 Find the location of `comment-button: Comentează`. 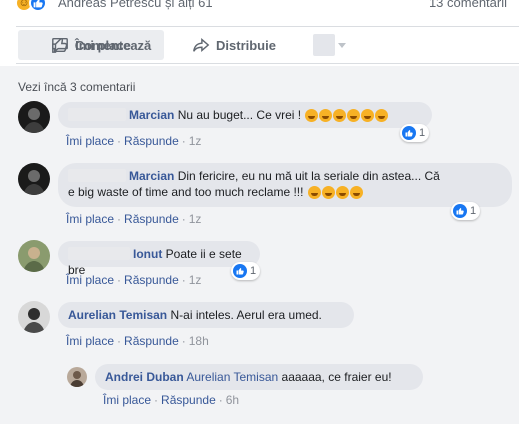

comment-button: Comentează is located at coordinates (101, 45).